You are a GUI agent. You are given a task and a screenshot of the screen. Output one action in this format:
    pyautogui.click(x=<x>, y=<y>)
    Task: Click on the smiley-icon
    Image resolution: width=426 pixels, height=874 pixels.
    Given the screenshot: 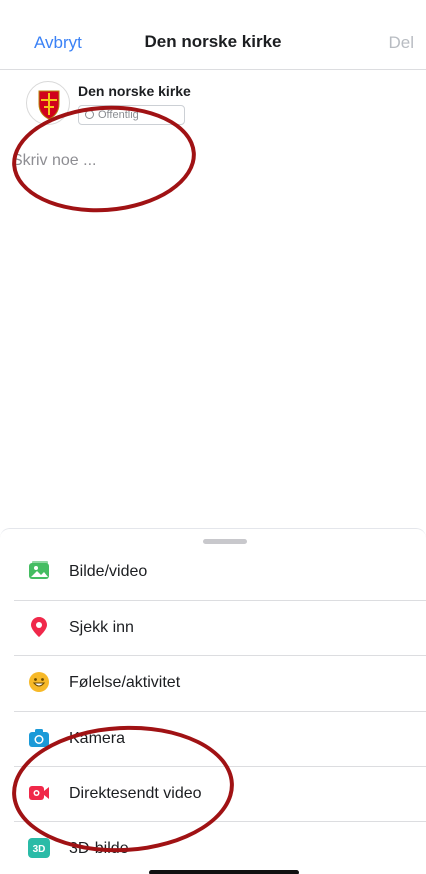 What is the action you would take?
    pyautogui.click(x=39, y=682)
    